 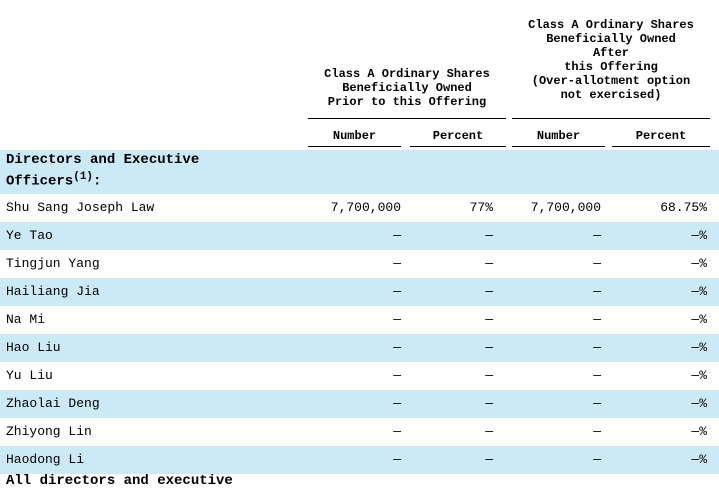 I want to click on cut-off-row-text: All directors and executive, so click(x=119, y=481).